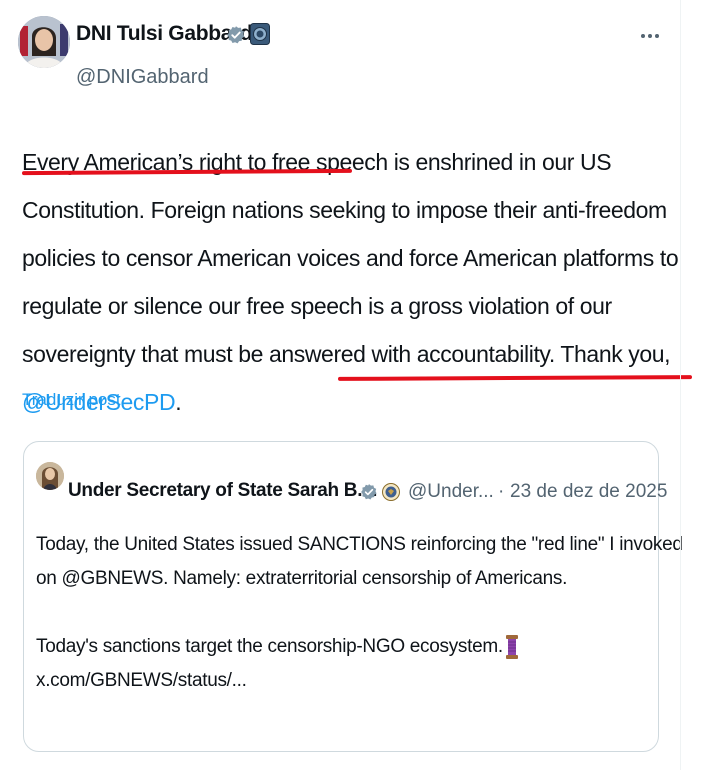 This screenshot has height=770, width=709. Describe the element at coordinates (71, 400) in the screenshot. I see `translate-post-link: Traduzir post` at that location.